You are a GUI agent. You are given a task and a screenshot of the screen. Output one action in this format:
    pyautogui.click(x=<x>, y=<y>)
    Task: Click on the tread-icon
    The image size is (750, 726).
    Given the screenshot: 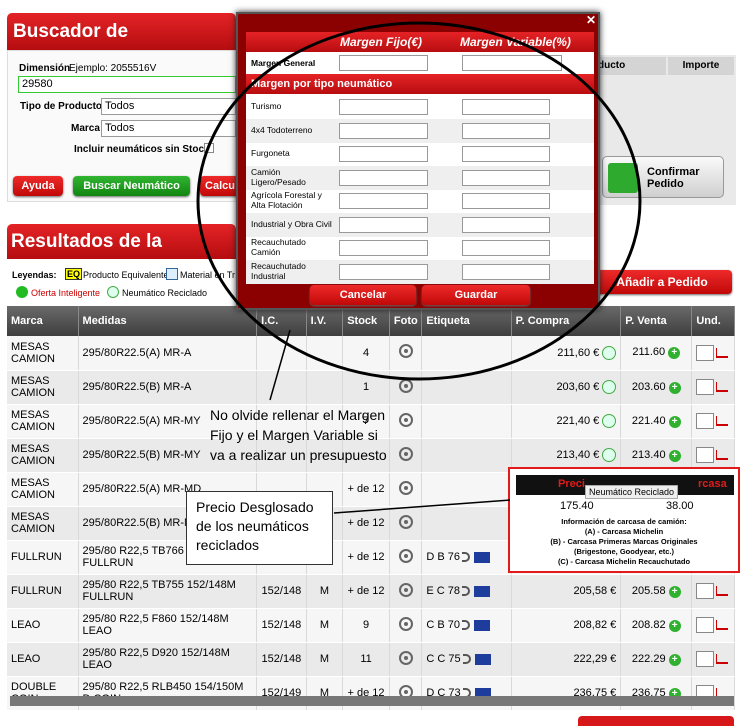 What is the action you would take?
    pyautogui.click(x=172, y=274)
    